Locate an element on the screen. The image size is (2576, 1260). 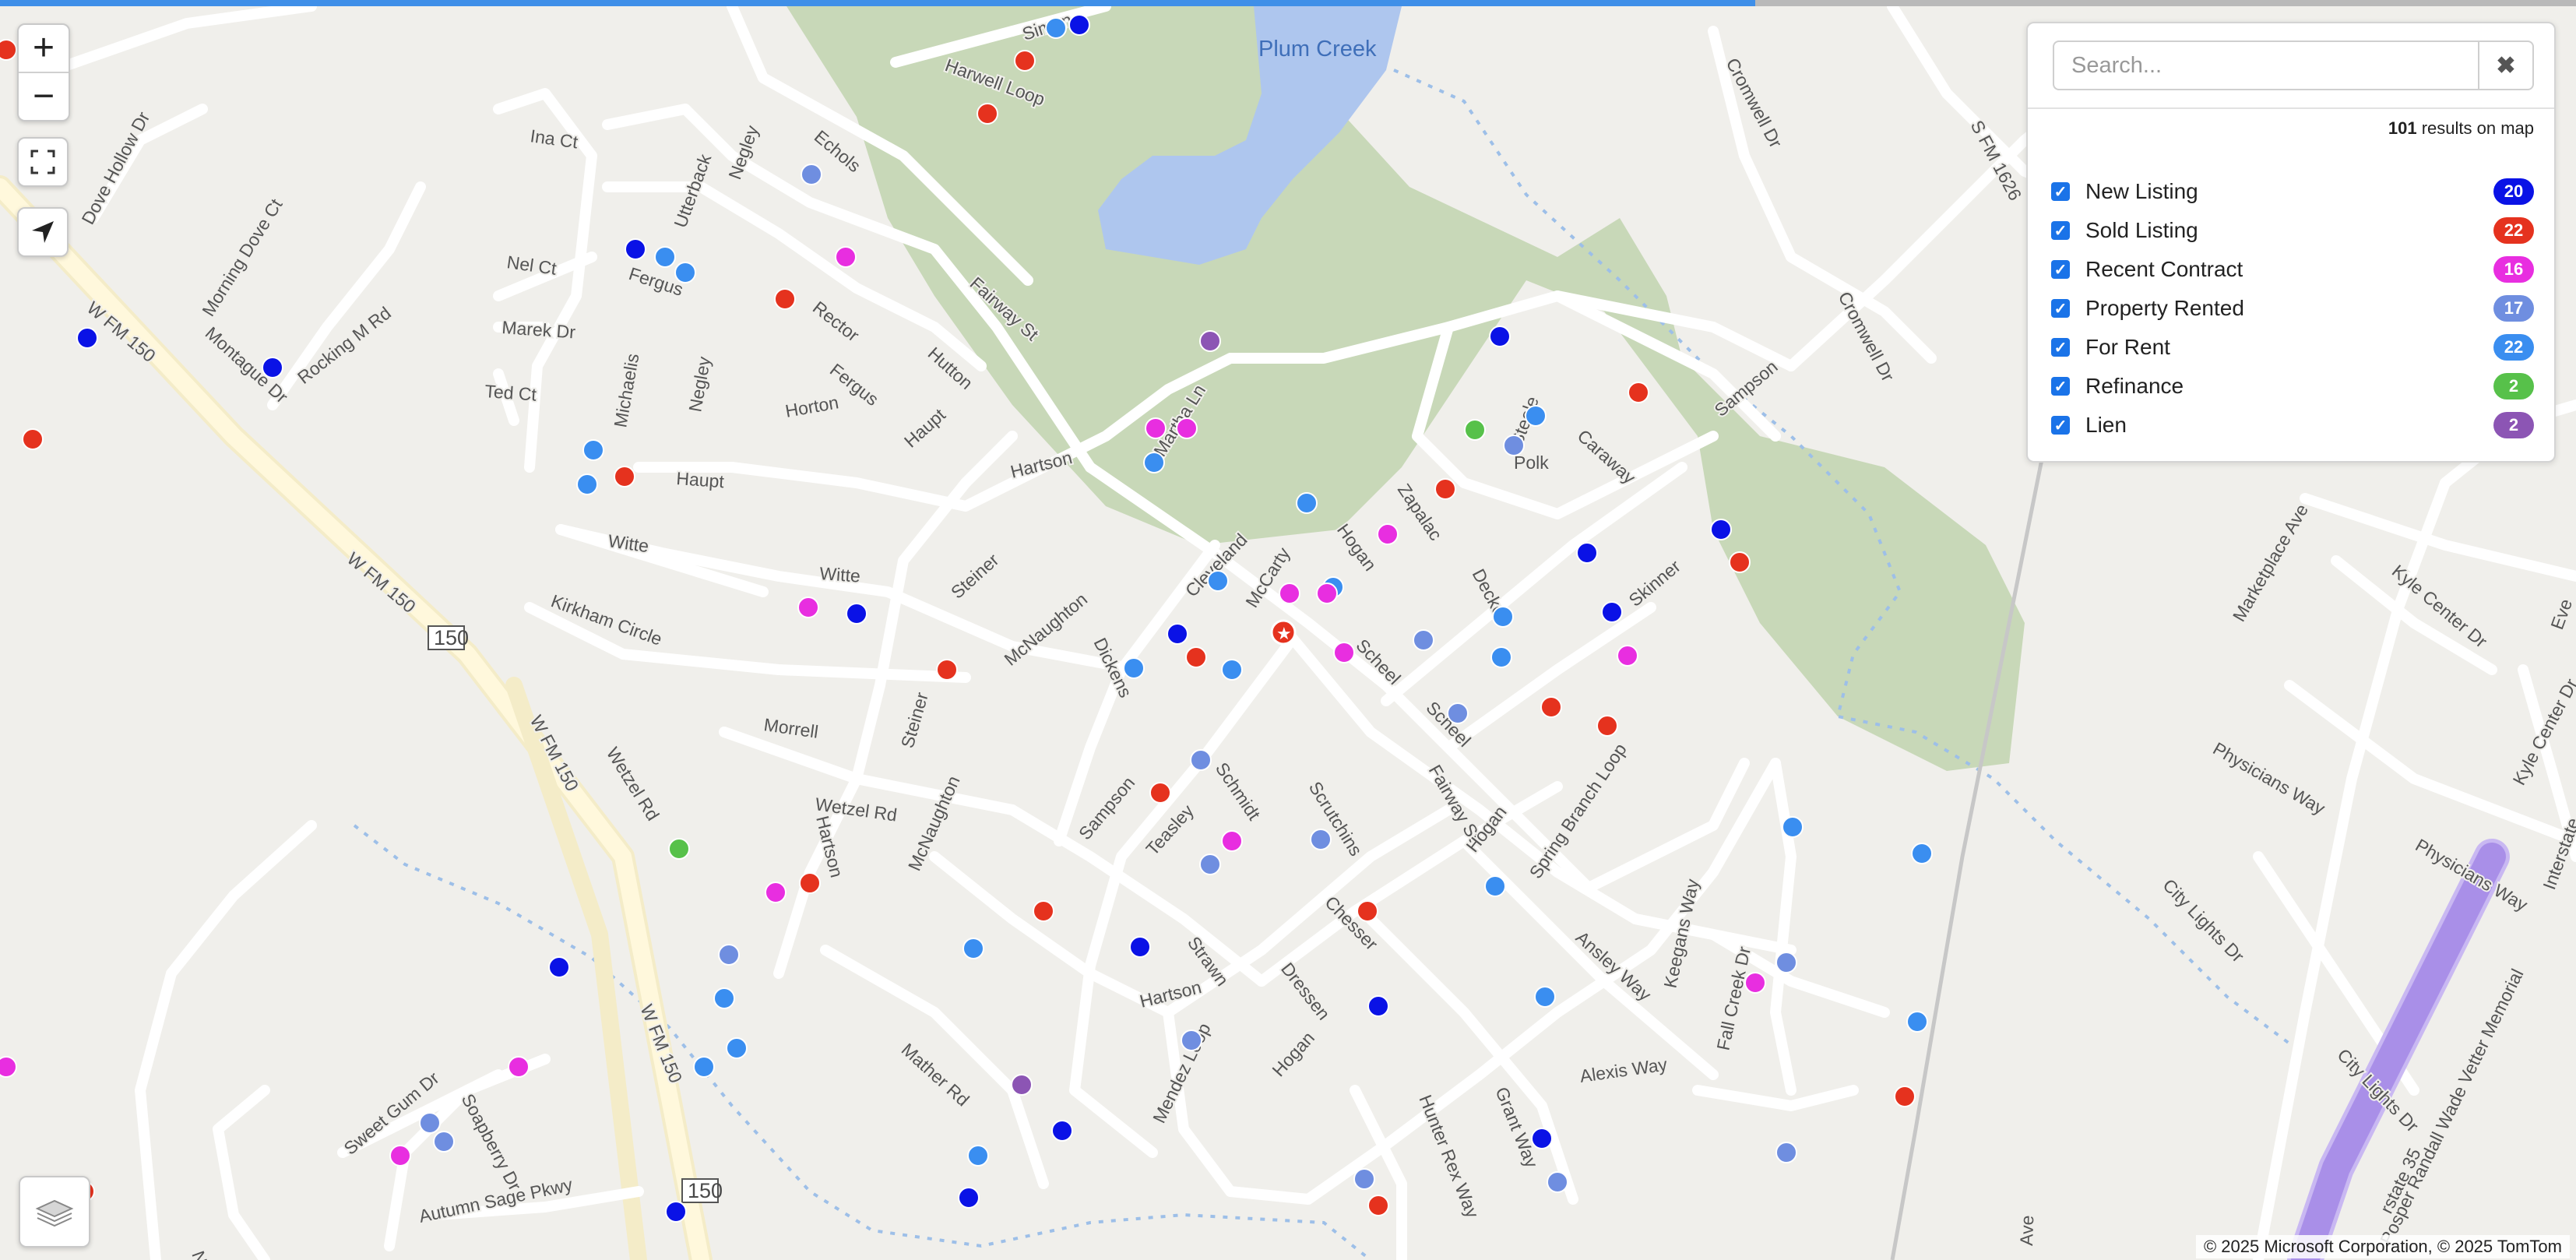
legend-row: ✓ Sold Listing 22 is located at coordinates (2292, 230).